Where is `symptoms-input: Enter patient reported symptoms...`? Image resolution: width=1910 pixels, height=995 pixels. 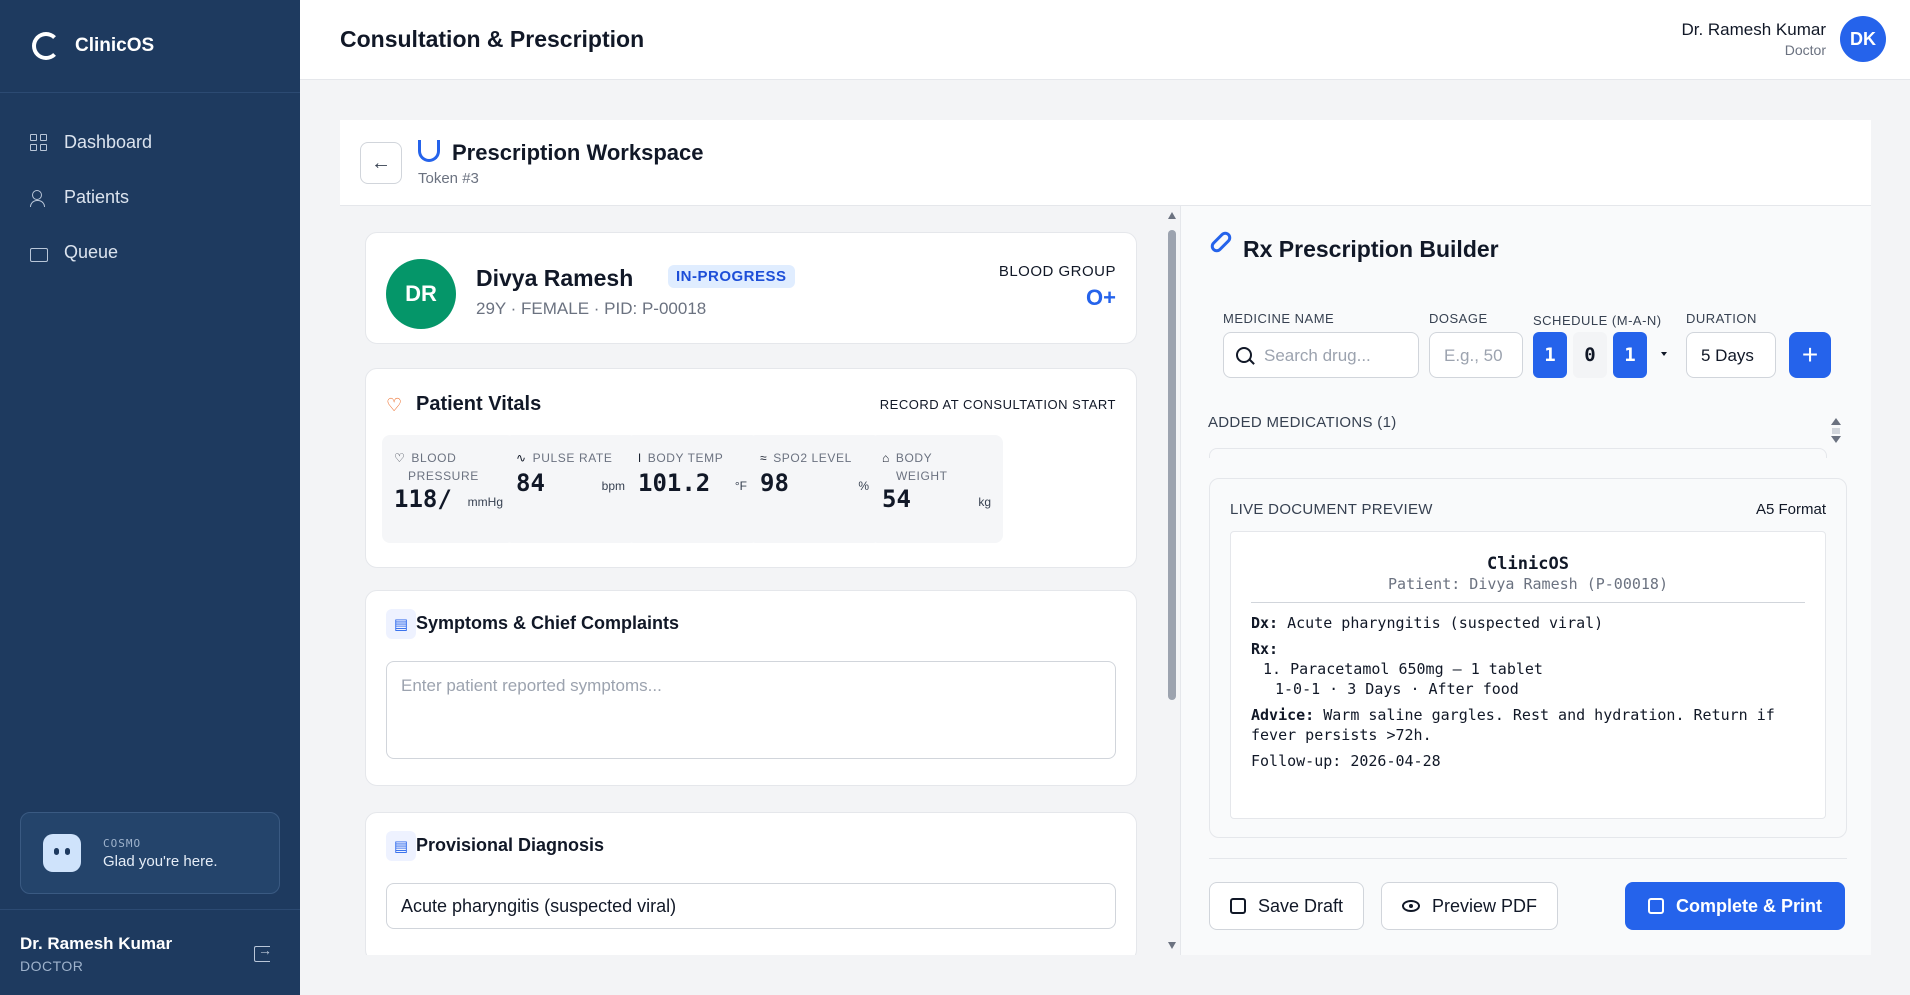 symptoms-input: Enter patient reported symptoms... is located at coordinates (751, 710).